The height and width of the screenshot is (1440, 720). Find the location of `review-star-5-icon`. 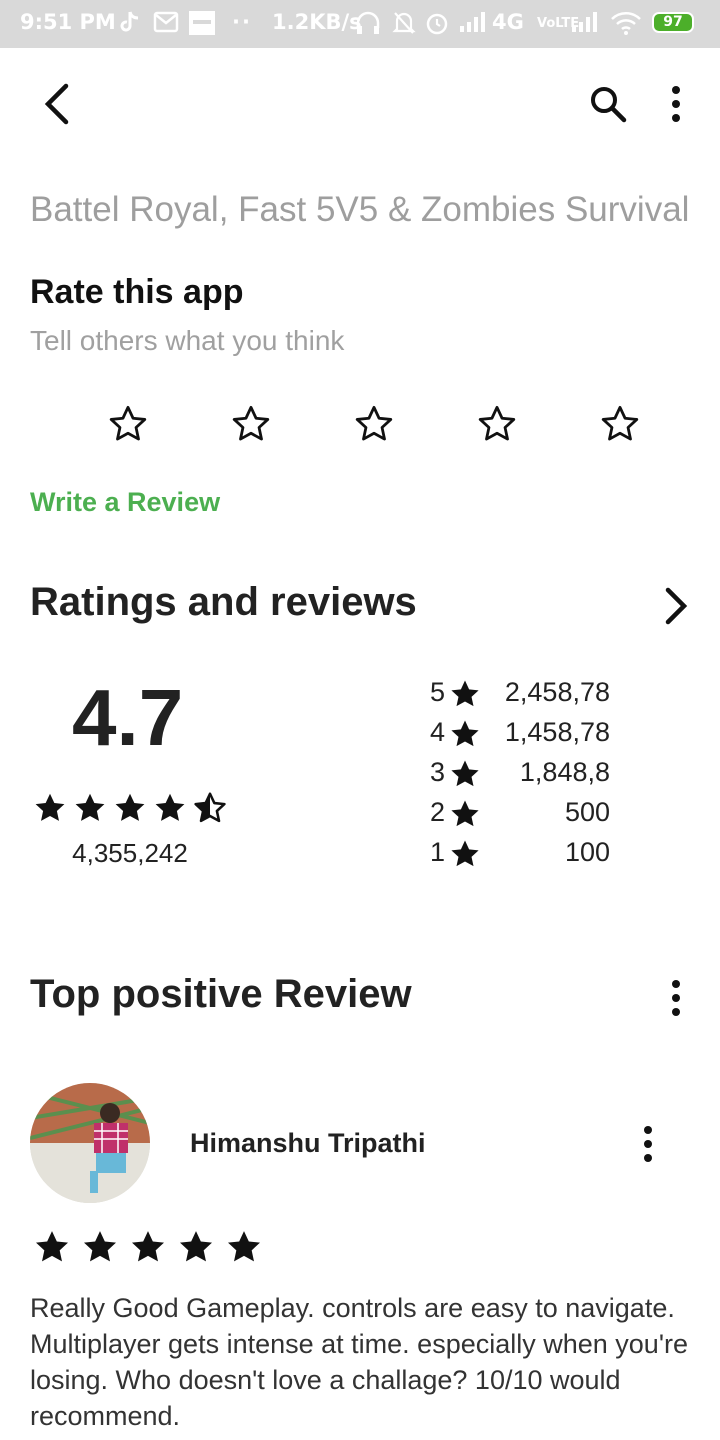

review-star-5-icon is located at coordinates (244, 1246).